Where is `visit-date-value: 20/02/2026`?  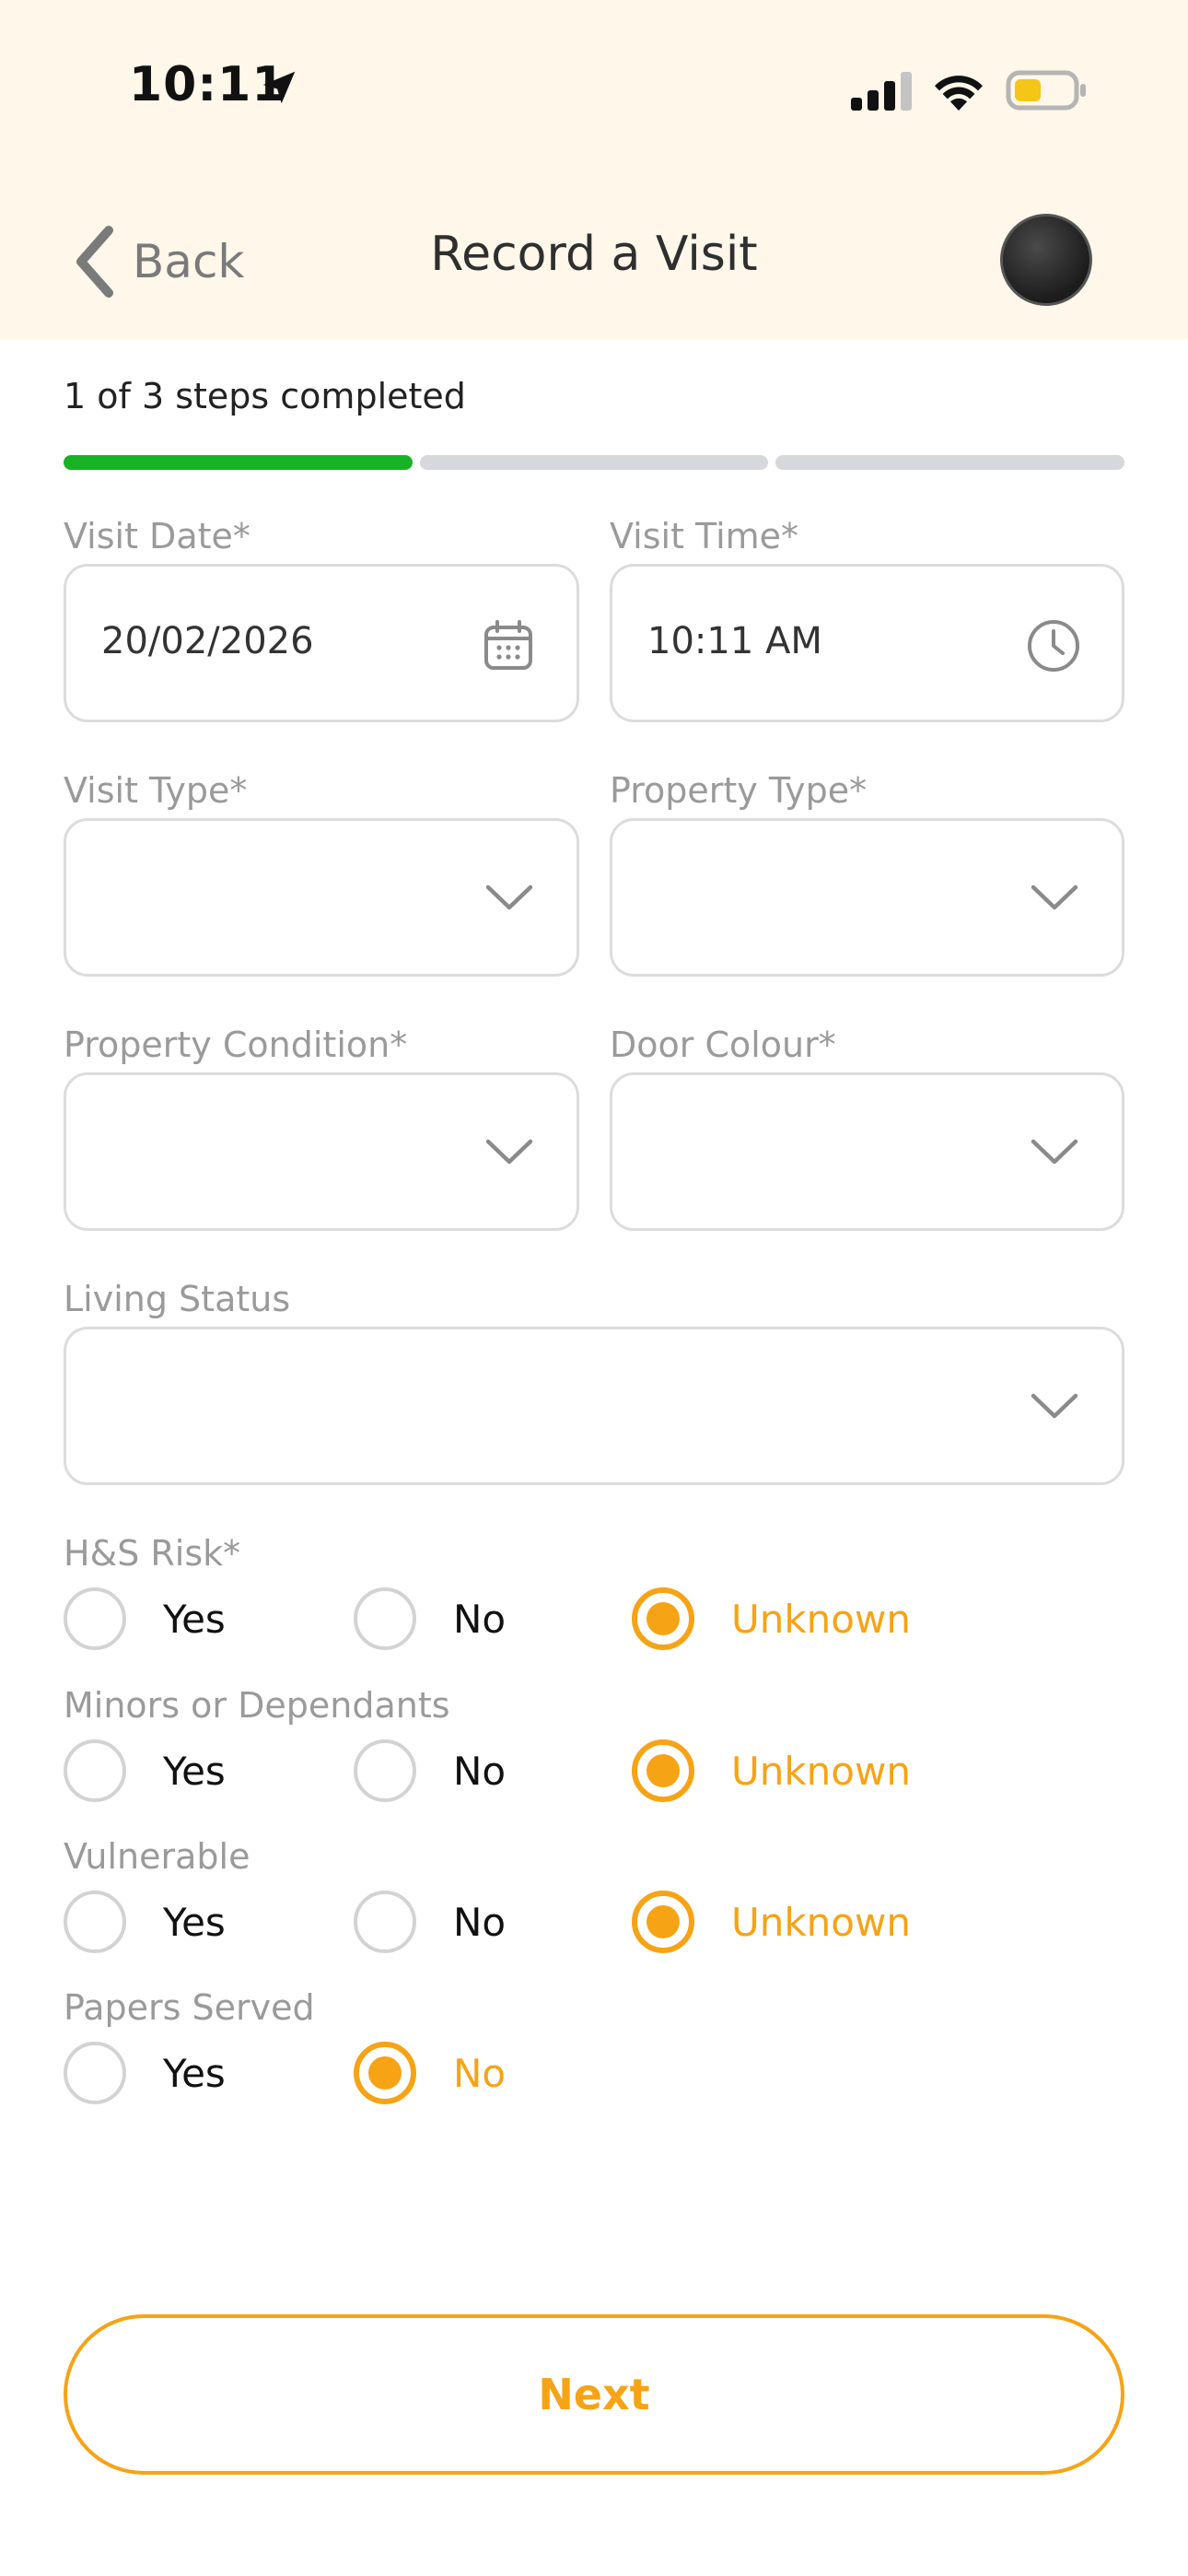 visit-date-value: 20/02/2026 is located at coordinates (207, 641).